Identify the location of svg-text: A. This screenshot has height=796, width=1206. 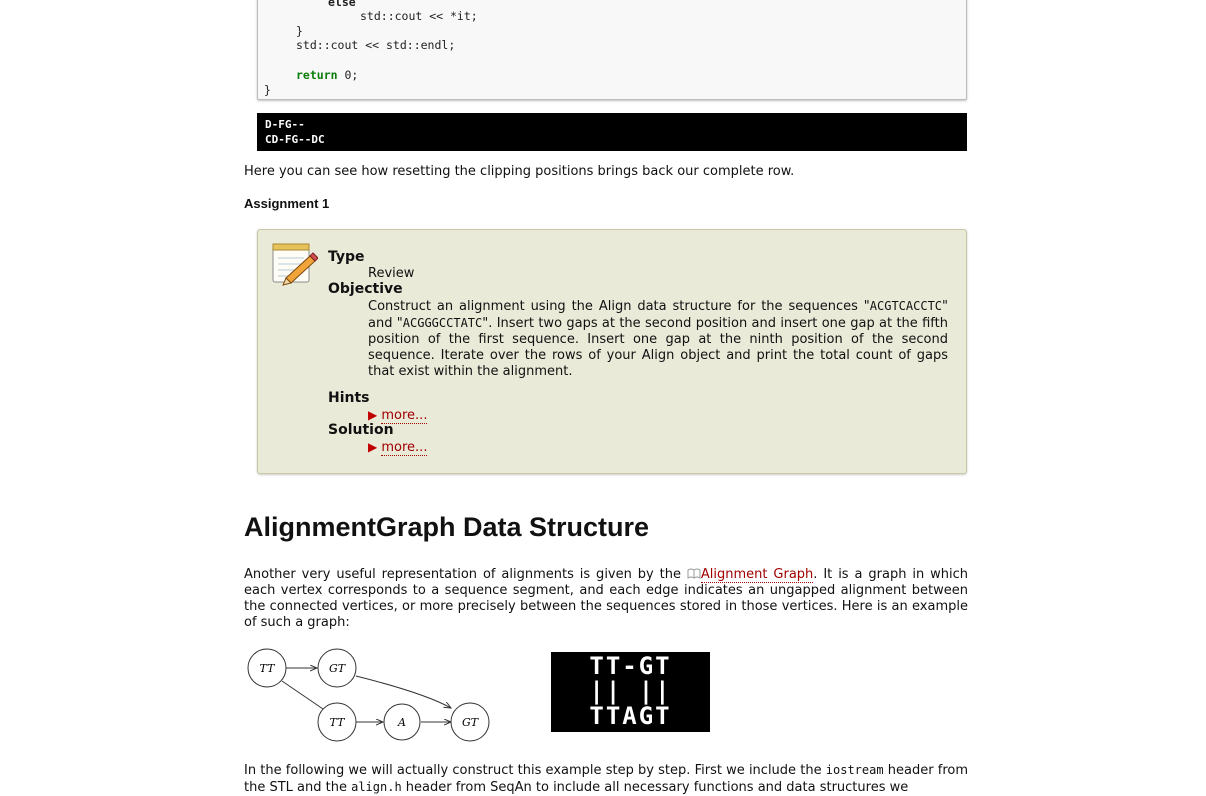
(401, 722).